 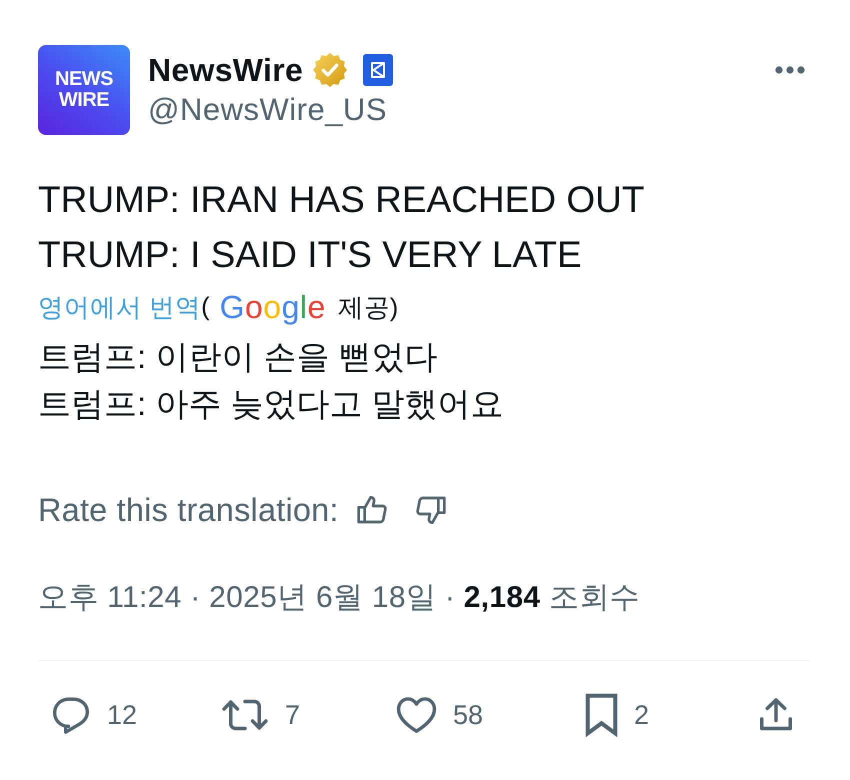 I want to click on thumbs-up-icon, so click(x=372, y=510).